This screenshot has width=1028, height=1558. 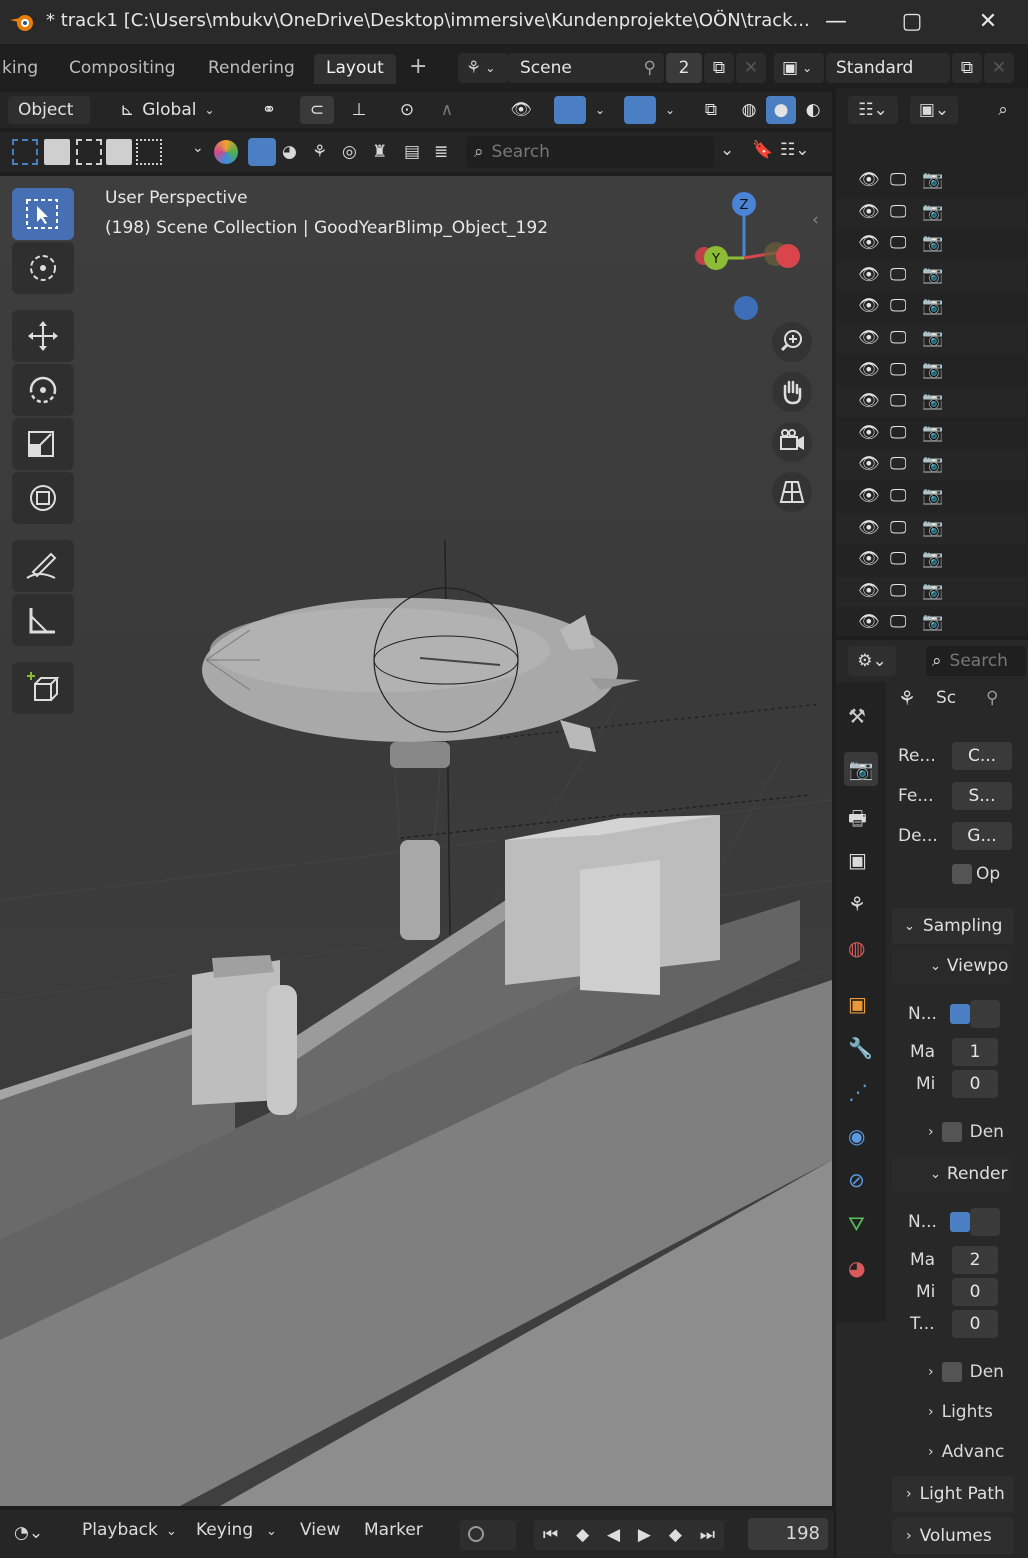 I want to click on constraints-tab-icon: ⊘, so click(x=856, y=1180).